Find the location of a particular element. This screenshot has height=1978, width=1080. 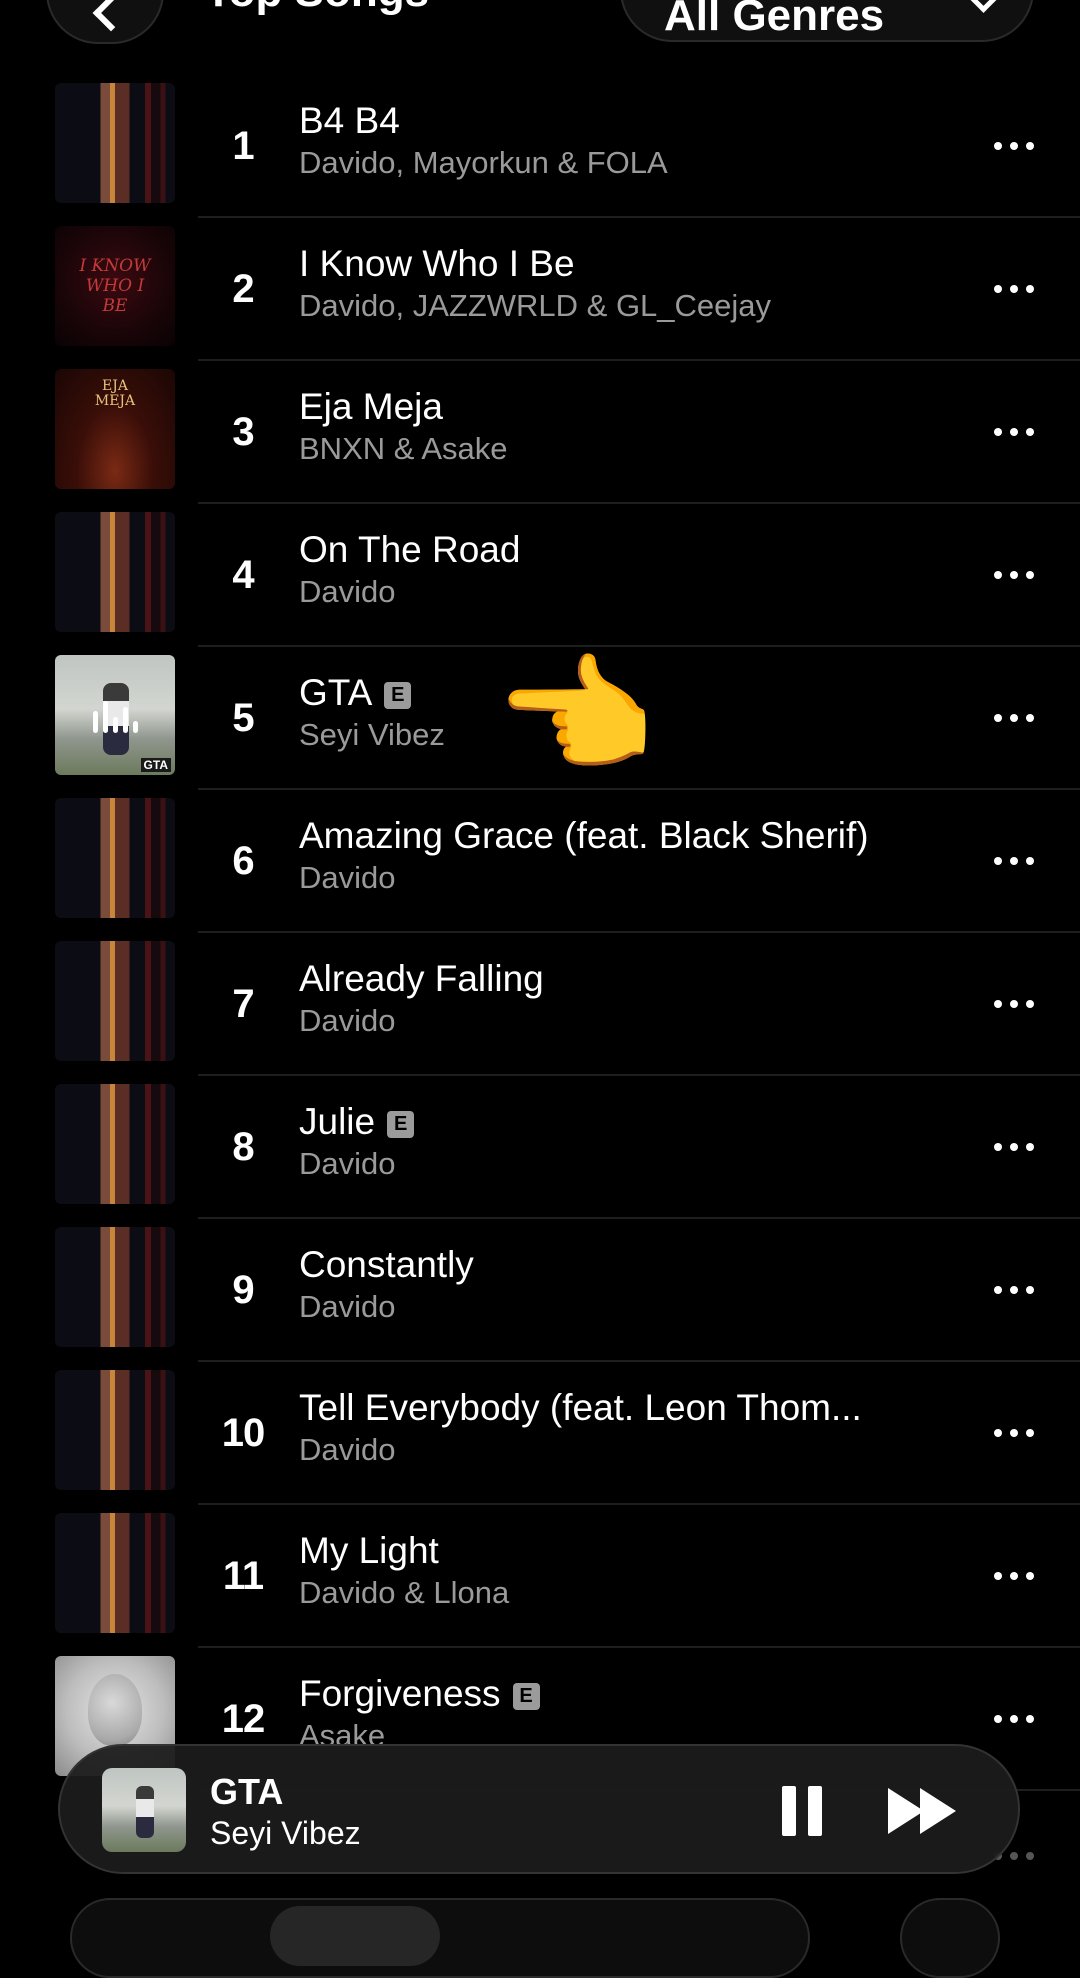

artwork-text: EJA MEJA is located at coordinates (115, 393).